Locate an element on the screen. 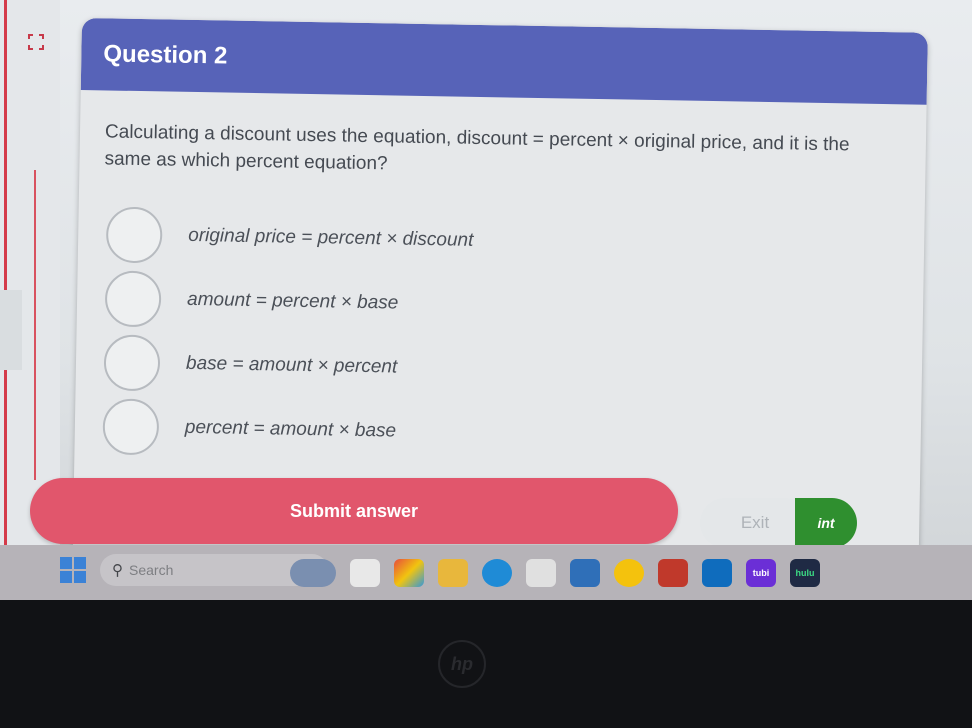 The height and width of the screenshot is (728, 972). left-accent-line-secondary is located at coordinates (35, 325).